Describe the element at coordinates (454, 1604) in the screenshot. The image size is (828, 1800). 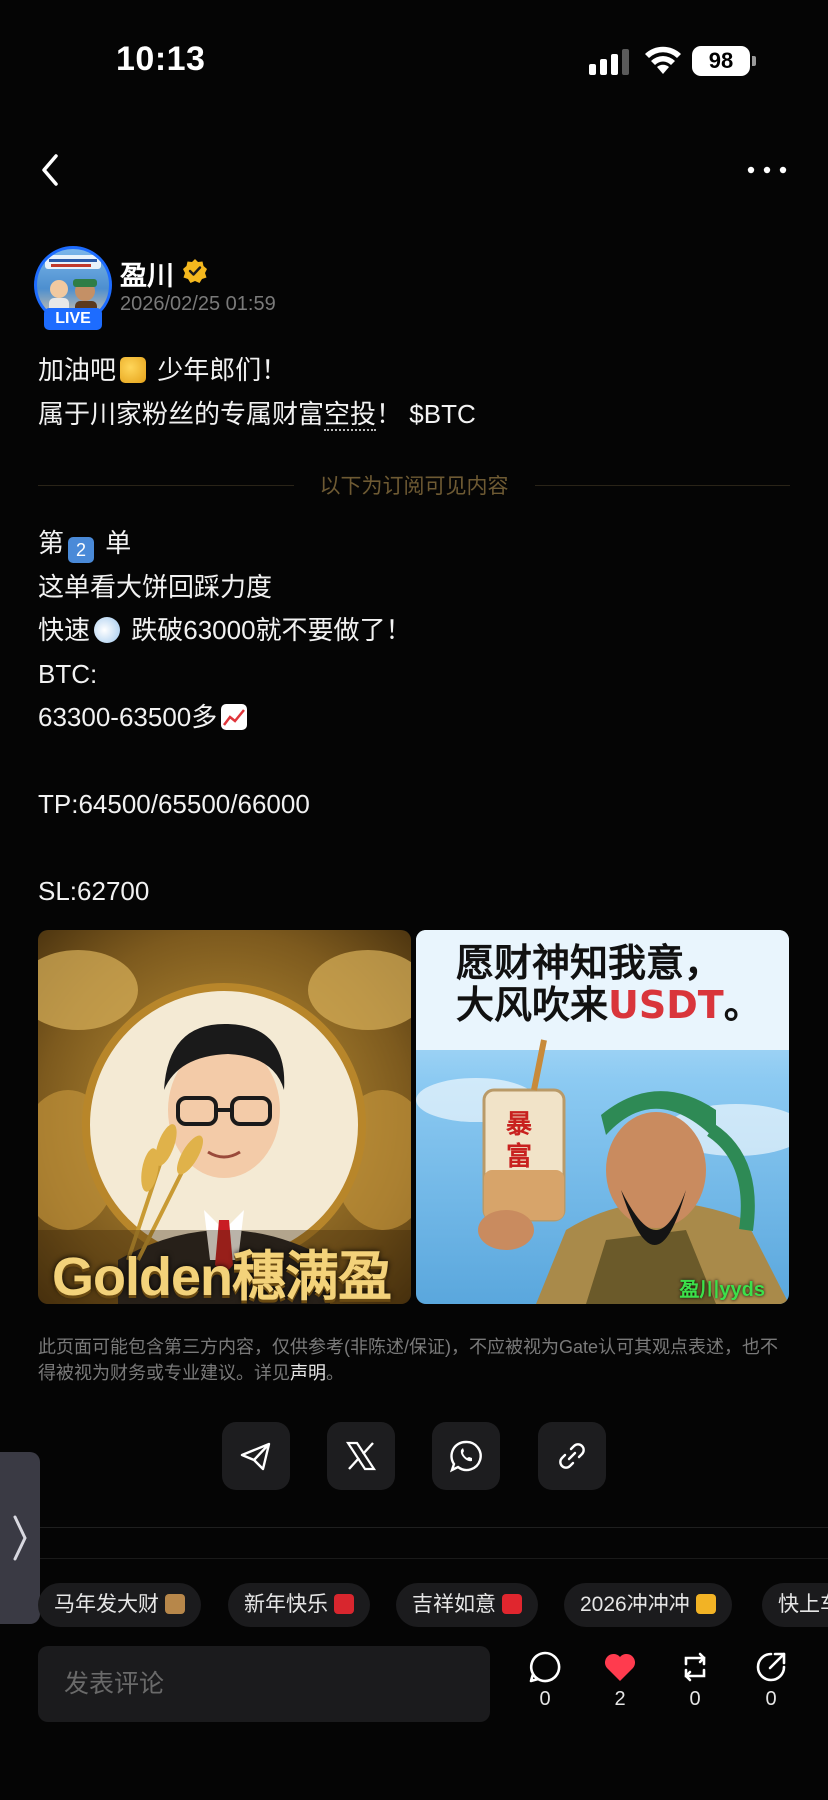
I see `tag-label: 吉祥如意` at that location.